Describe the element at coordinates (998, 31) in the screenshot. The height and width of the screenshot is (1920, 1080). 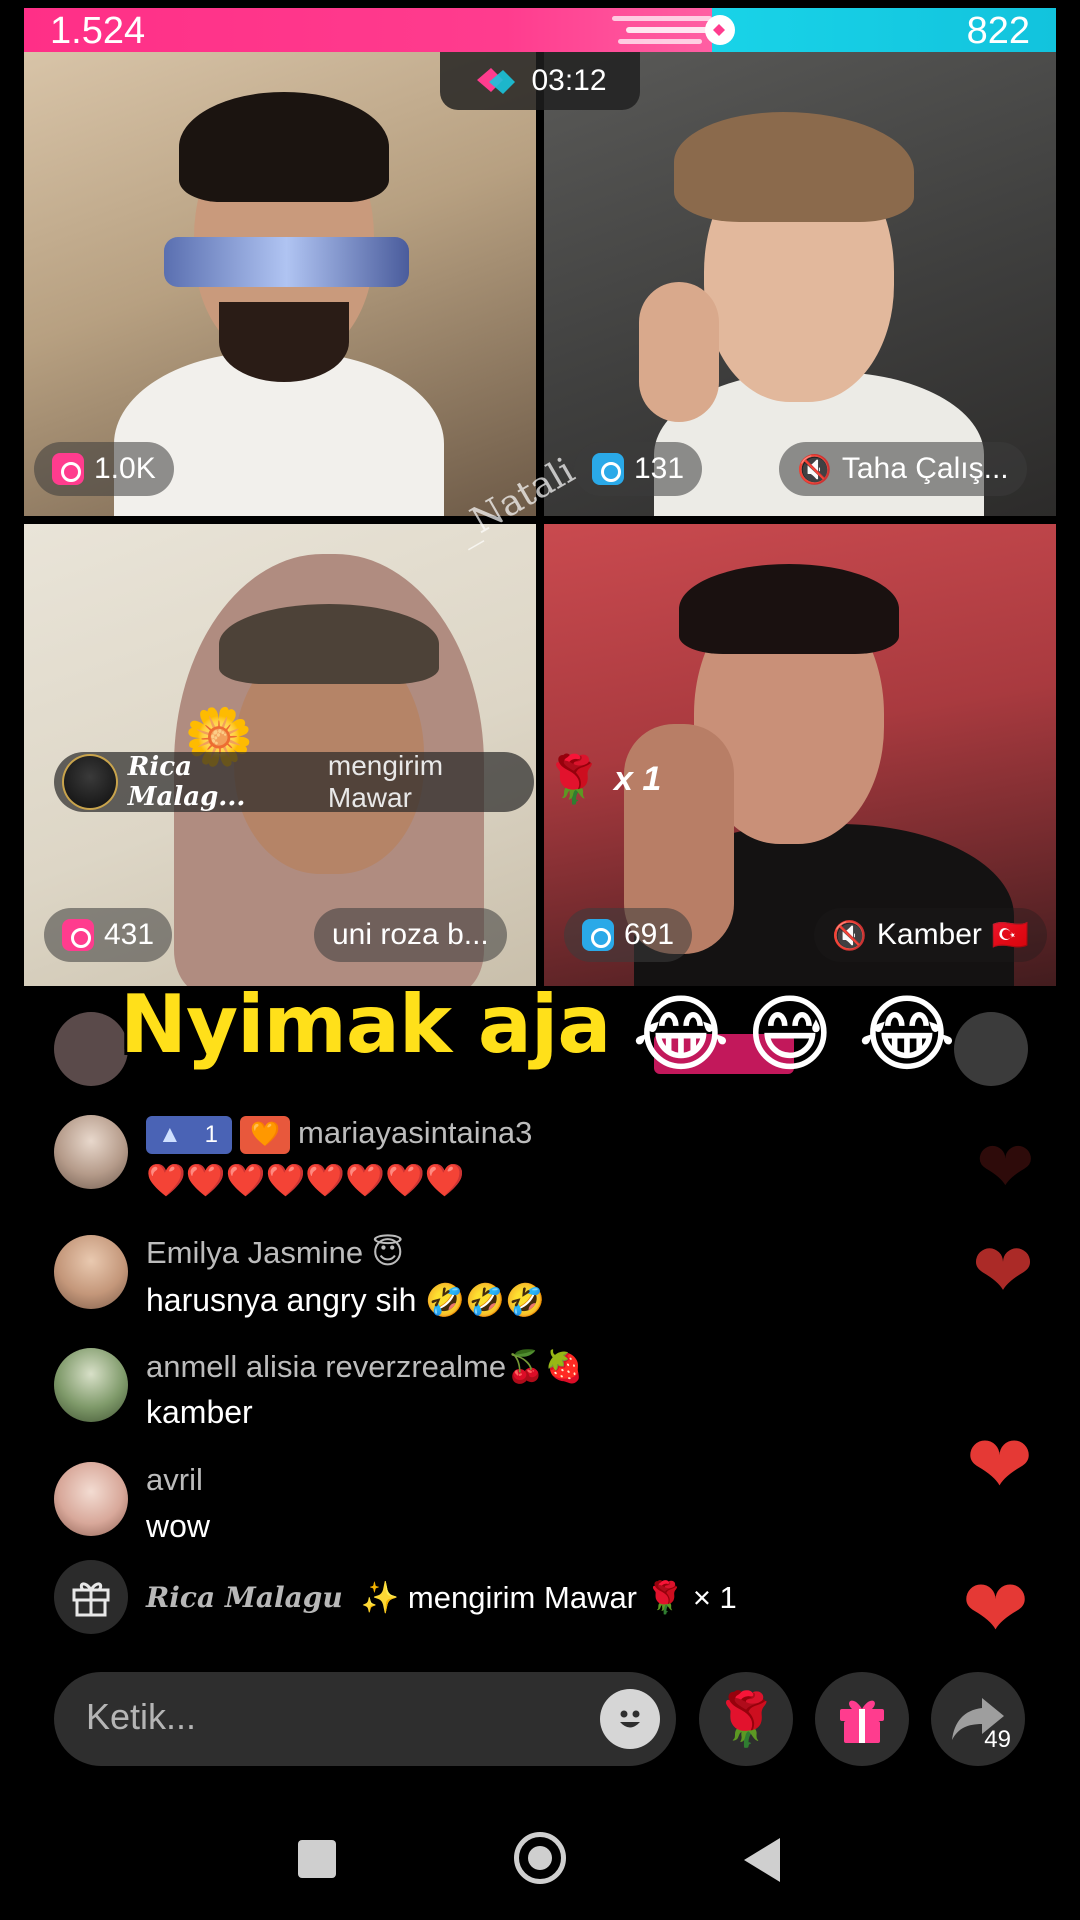
I see `battle-score-right: 822` at that location.